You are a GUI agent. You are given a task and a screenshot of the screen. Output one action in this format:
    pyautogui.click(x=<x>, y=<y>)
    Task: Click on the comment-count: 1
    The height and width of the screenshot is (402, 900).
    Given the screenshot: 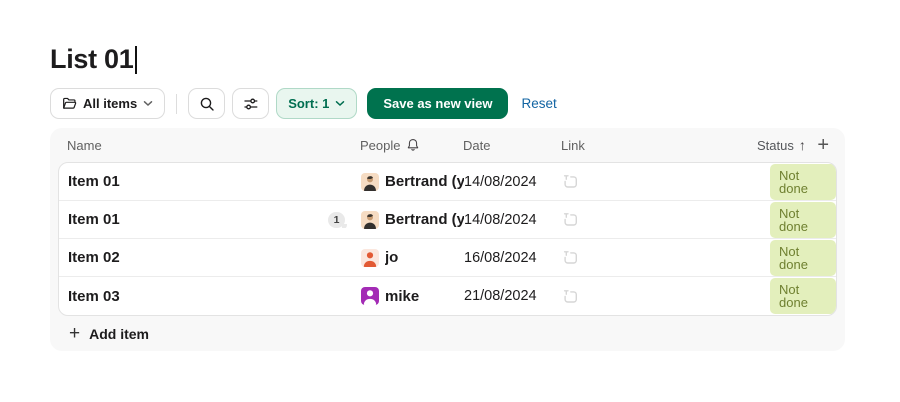 What is the action you would take?
    pyautogui.click(x=336, y=219)
    